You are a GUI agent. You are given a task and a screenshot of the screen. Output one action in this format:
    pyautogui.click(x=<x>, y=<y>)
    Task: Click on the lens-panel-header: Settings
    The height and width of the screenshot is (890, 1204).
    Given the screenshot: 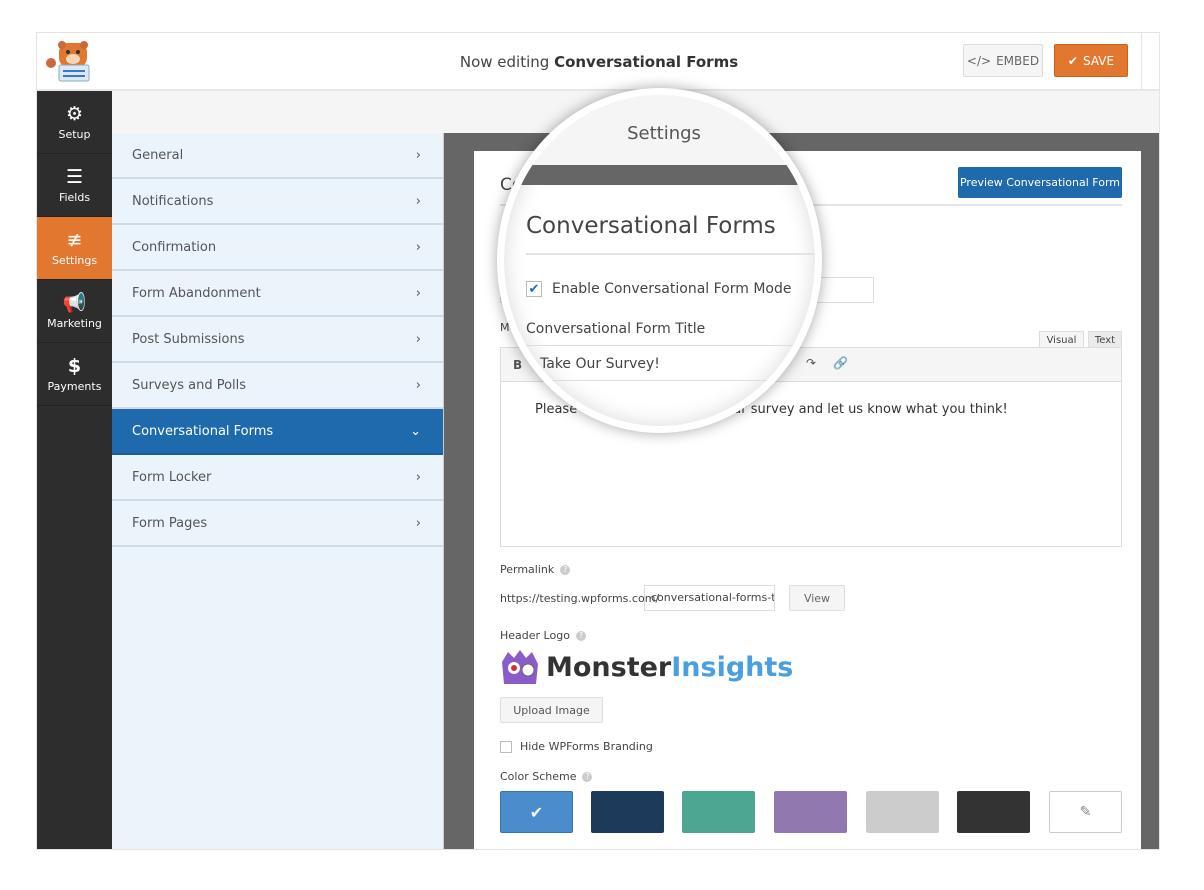 What is the action you would take?
    pyautogui.click(x=659, y=130)
    